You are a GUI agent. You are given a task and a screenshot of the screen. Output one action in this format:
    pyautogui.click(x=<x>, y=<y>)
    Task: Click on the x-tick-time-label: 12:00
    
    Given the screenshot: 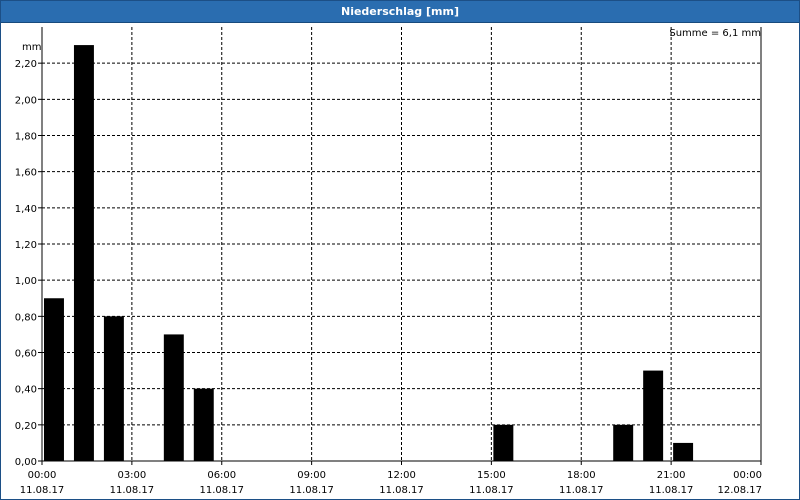 What is the action you would take?
    pyautogui.click(x=401, y=475)
    